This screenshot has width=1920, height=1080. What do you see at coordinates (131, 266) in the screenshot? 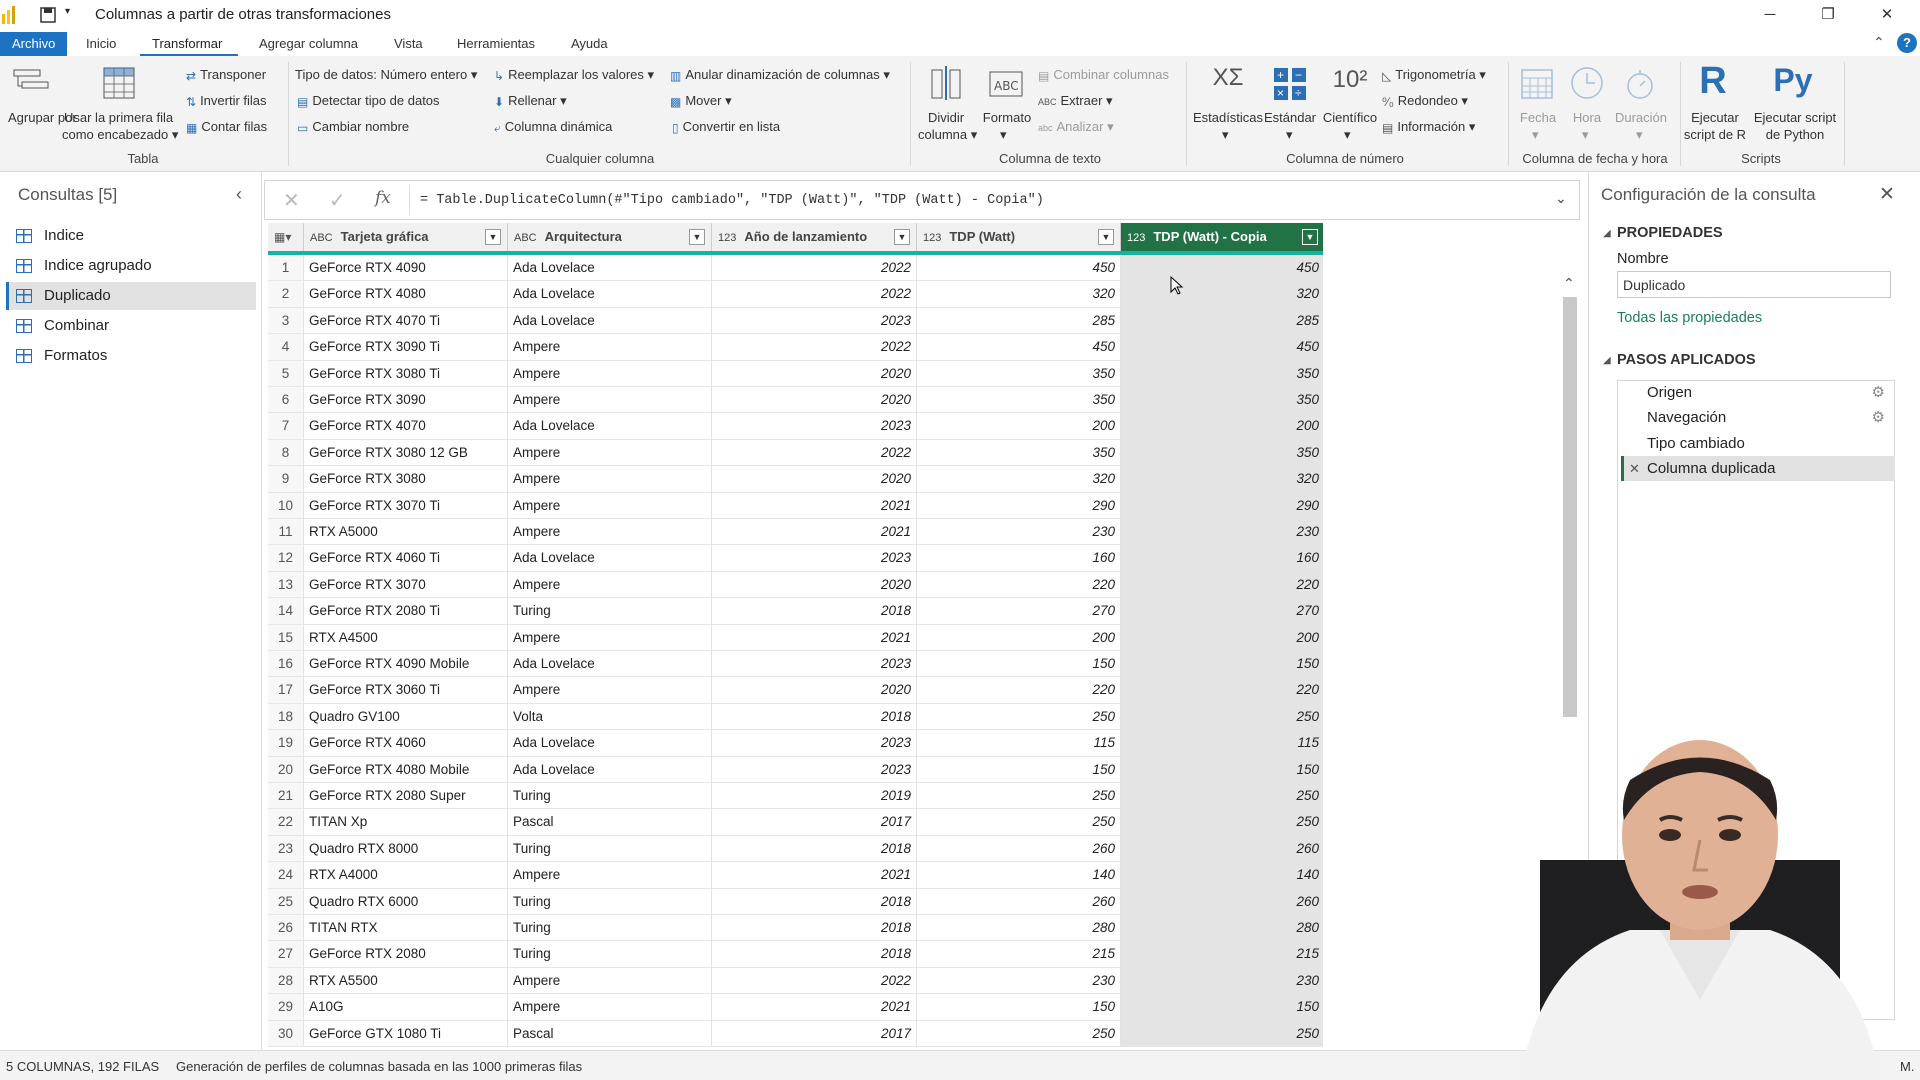
I see `query-item-indice-agrupado: Indice agrupado` at bounding box center [131, 266].